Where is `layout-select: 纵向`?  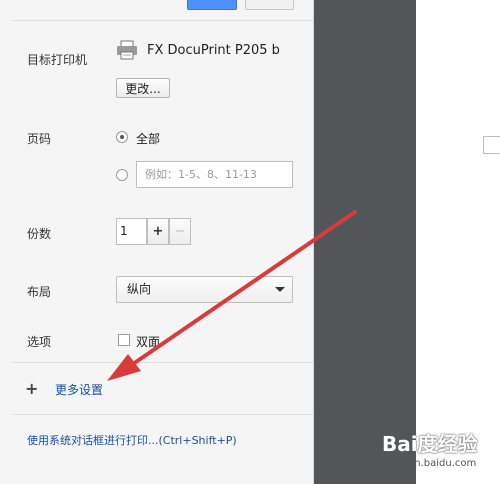 layout-select: 纵向 is located at coordinates (204, 289).